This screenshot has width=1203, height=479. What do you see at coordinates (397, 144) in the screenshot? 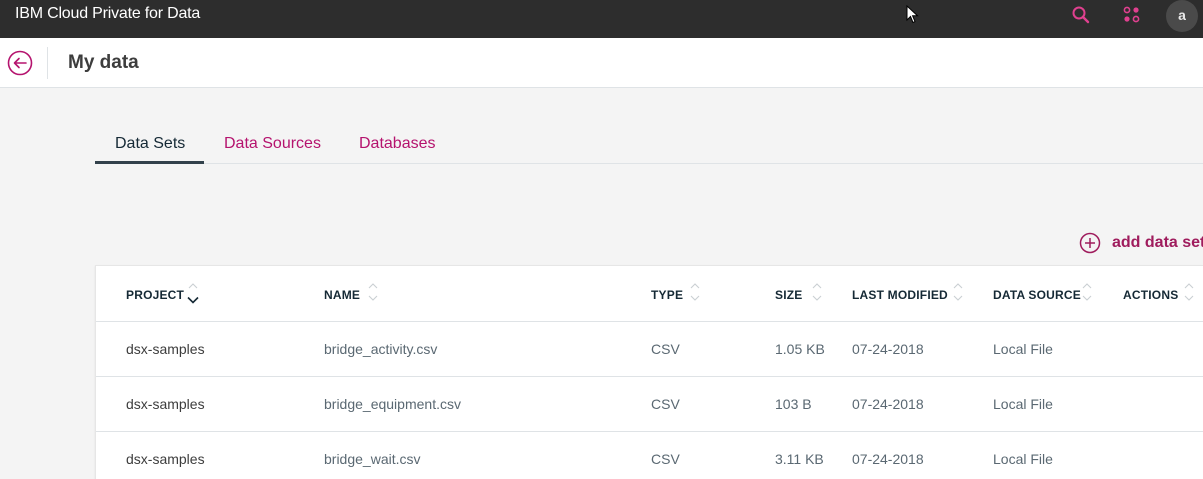
I see `tab-databases: Databases` at bounding box center [397, 144].